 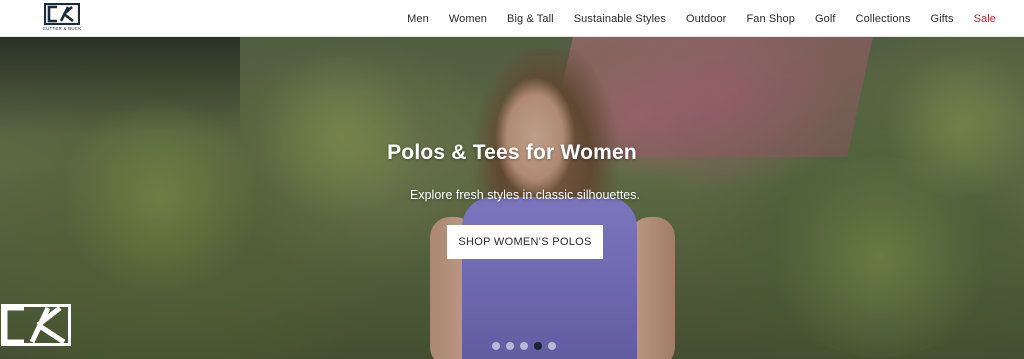 I want to click on nav-women: Women, so click(x=468, y=19).